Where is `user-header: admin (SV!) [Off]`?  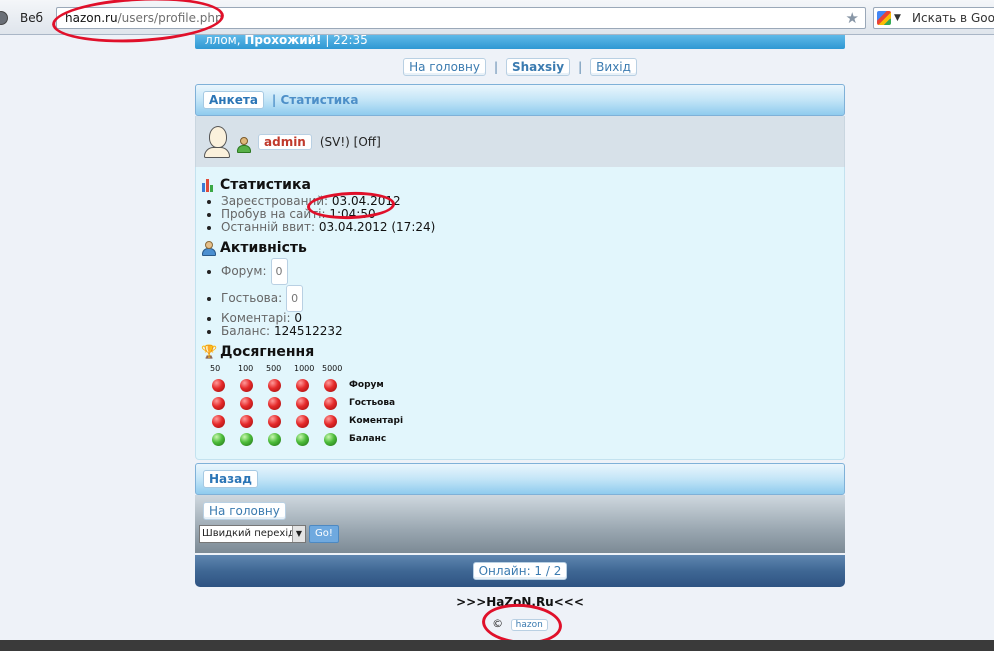
user-header: admin (SV!) [Off] is located at coordinates (520, 141).